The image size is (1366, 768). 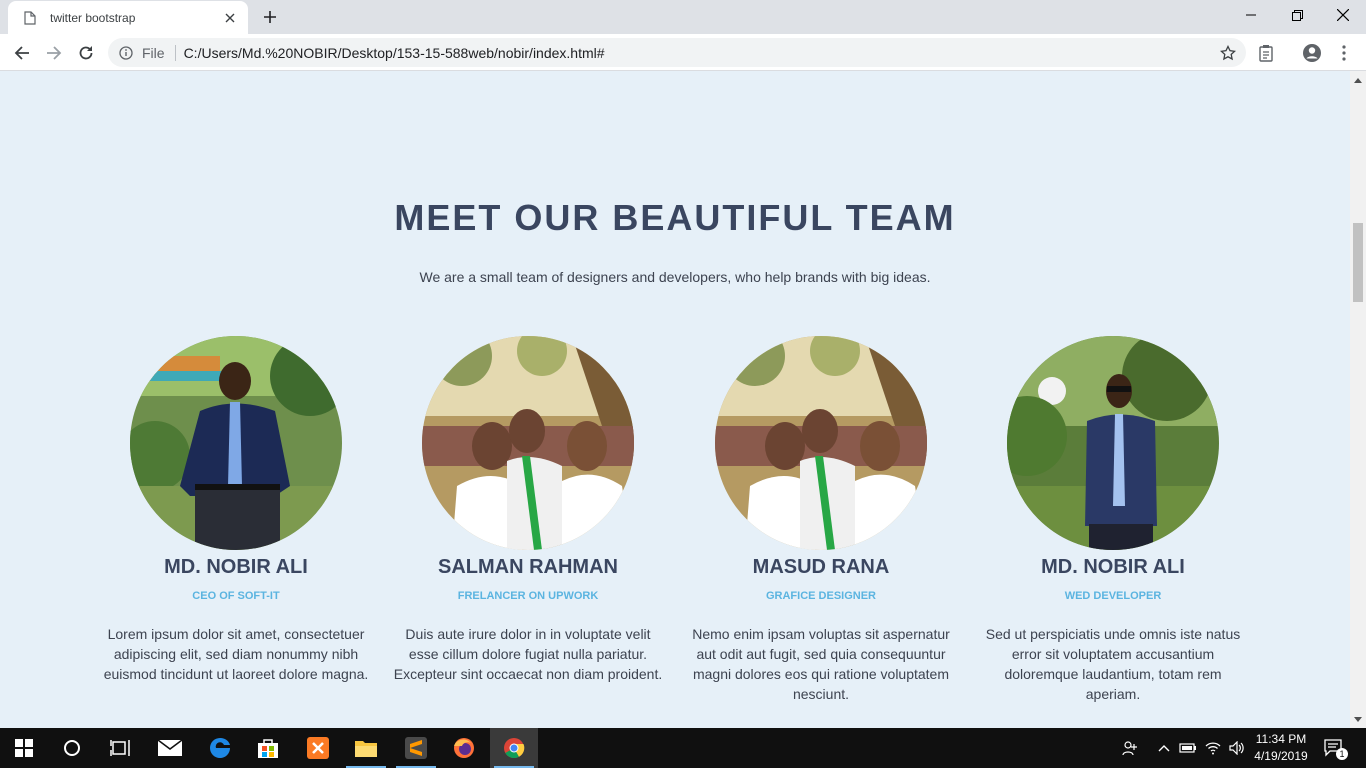 I want to click on address-separator, so click(x=175, y=52).